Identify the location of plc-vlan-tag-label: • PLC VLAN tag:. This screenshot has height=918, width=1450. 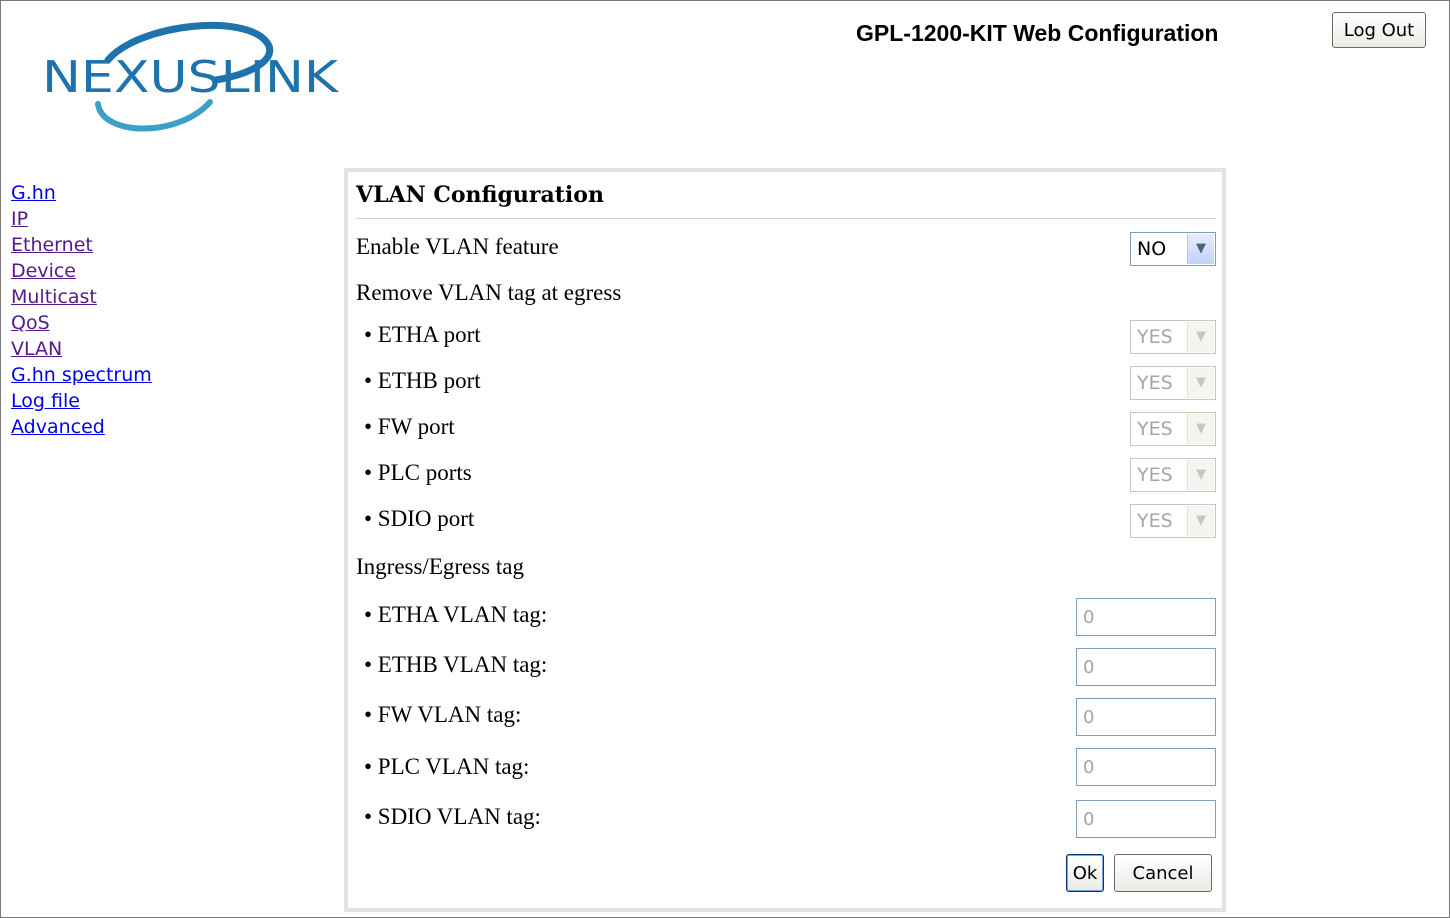
(447, 766).